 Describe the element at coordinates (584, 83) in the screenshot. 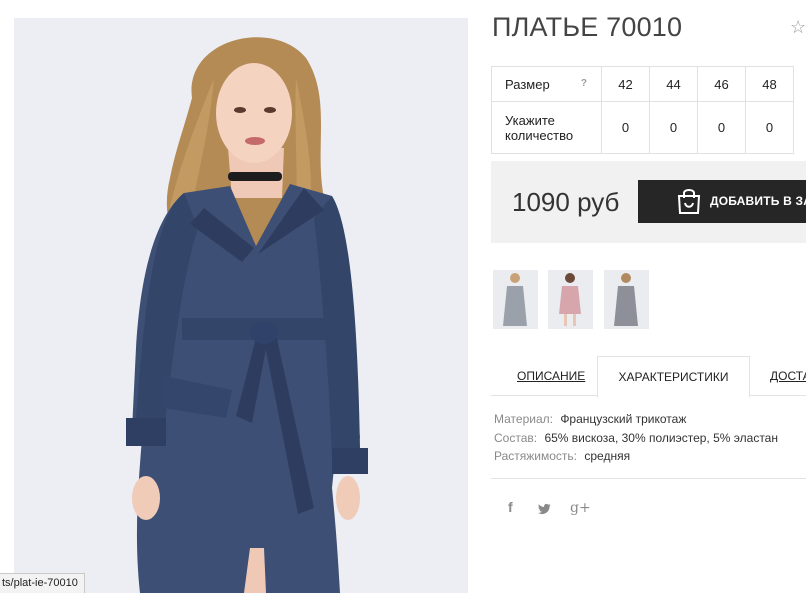

I see `help-icon: ?` at that location.